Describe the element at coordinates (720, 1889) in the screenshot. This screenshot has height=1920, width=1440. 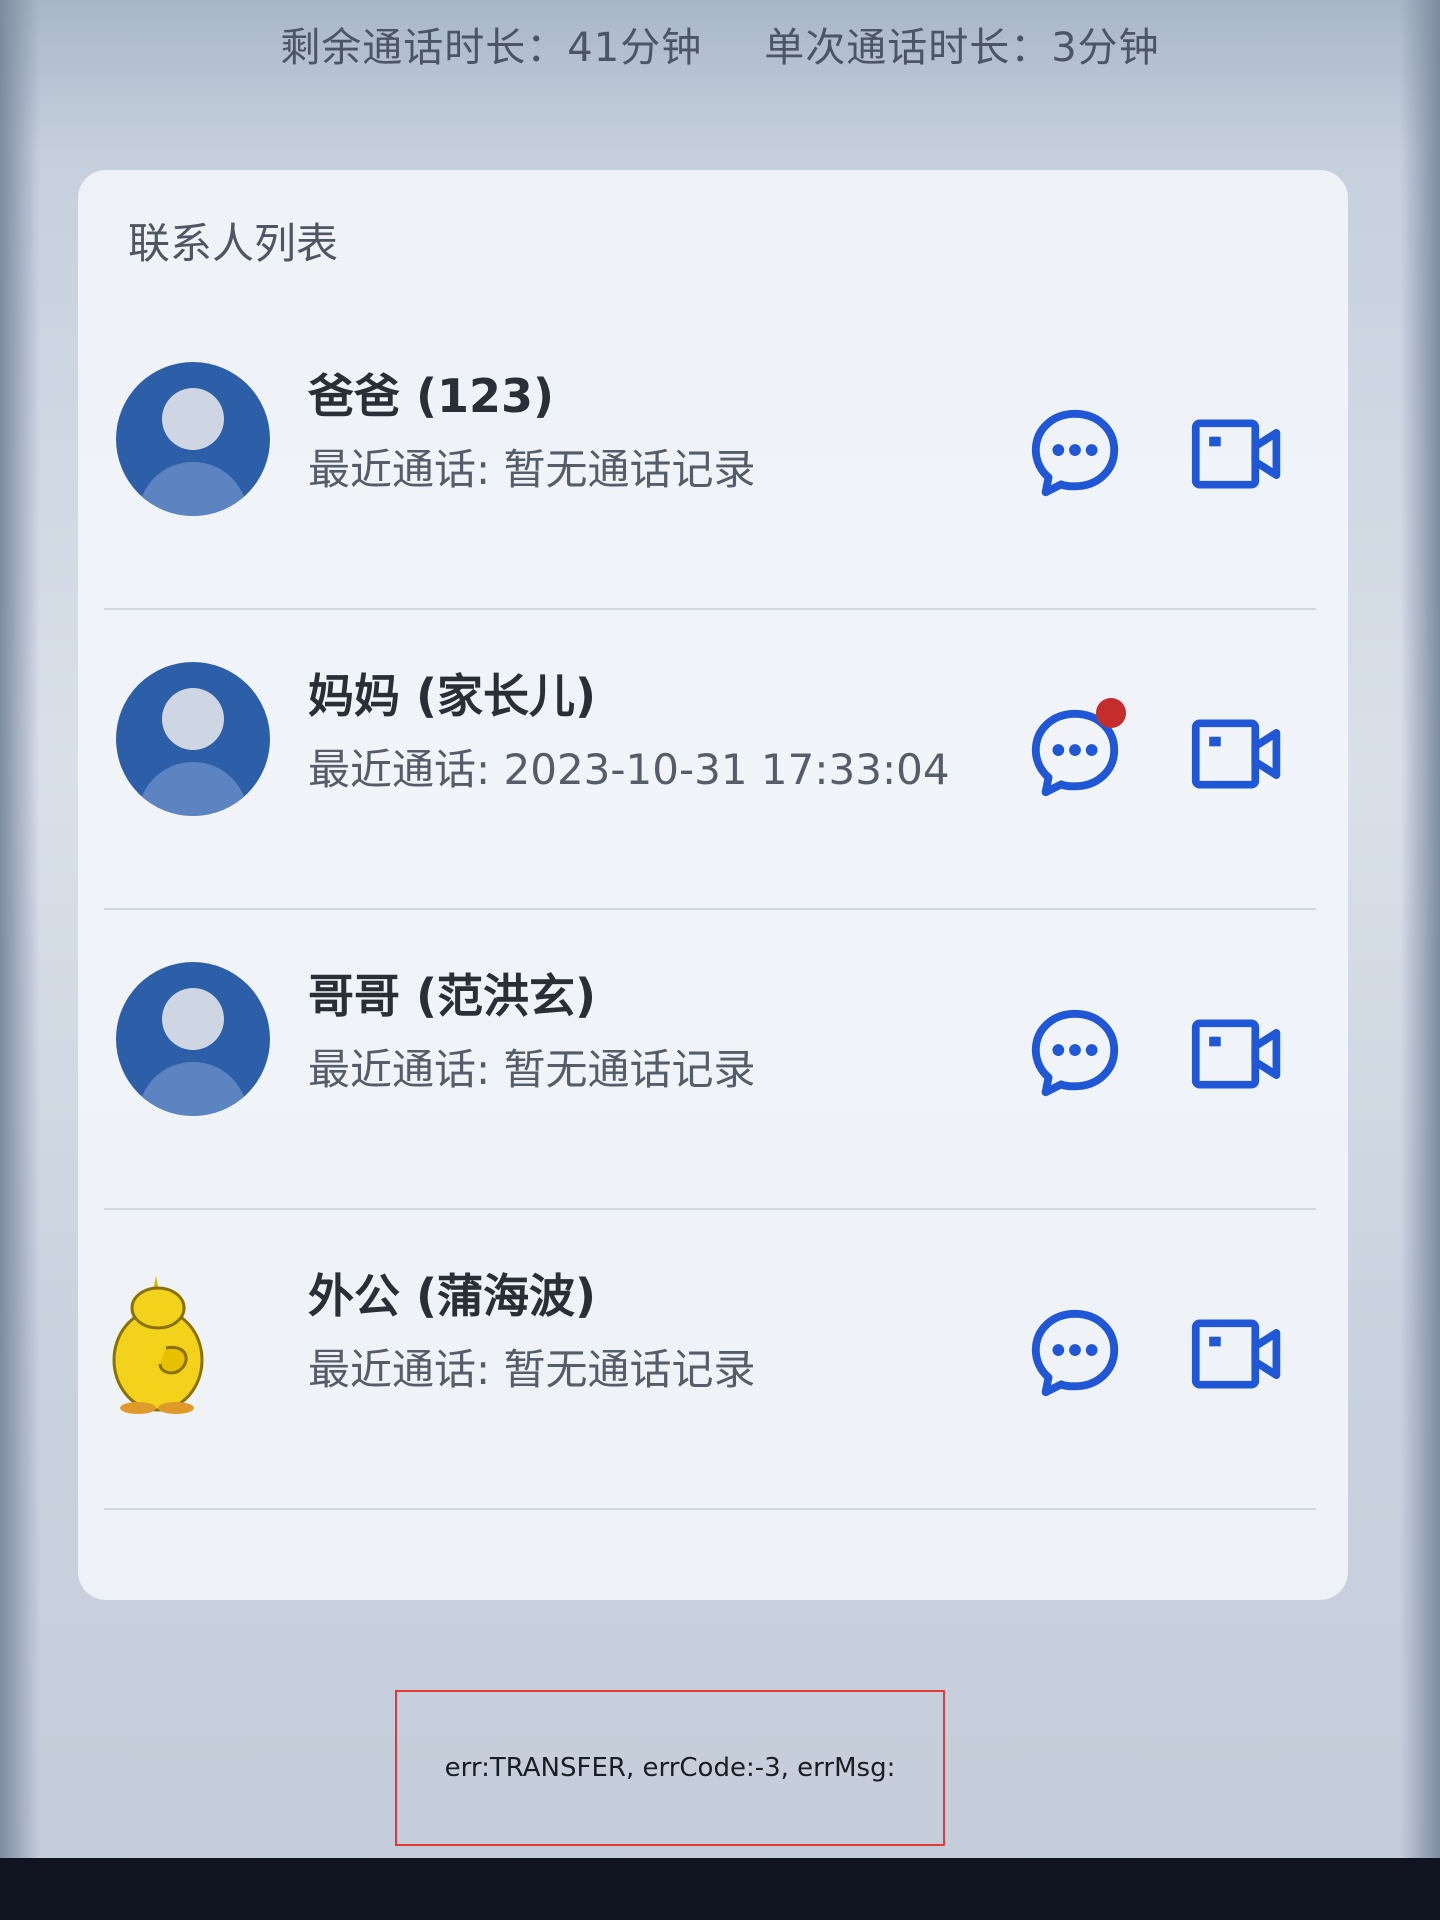
I see `device-bezel` at that location.